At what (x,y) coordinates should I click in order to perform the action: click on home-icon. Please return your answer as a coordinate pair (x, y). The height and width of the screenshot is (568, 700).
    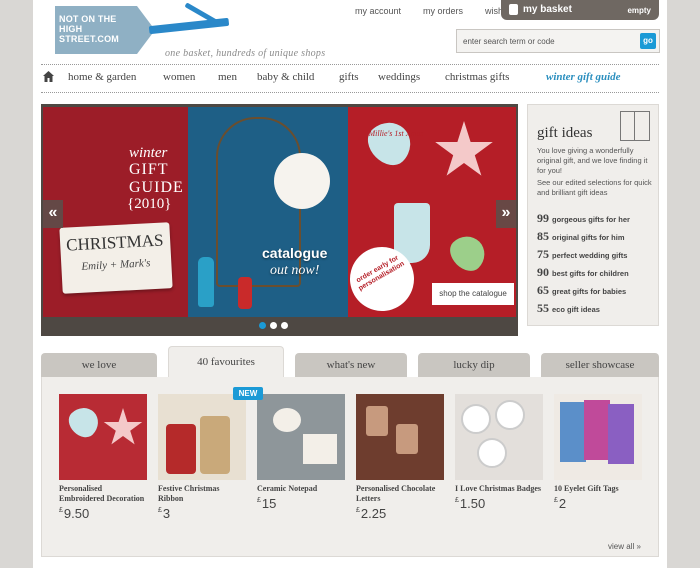
    Looking at the image, I should click on (48, 76).